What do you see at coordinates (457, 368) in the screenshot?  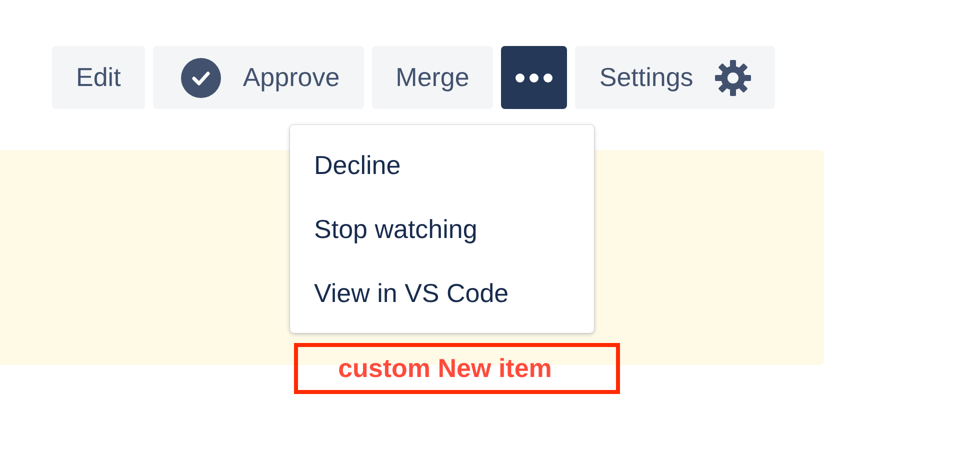 I see `annotation-label: custom New item` at bounding box center [457, 368].